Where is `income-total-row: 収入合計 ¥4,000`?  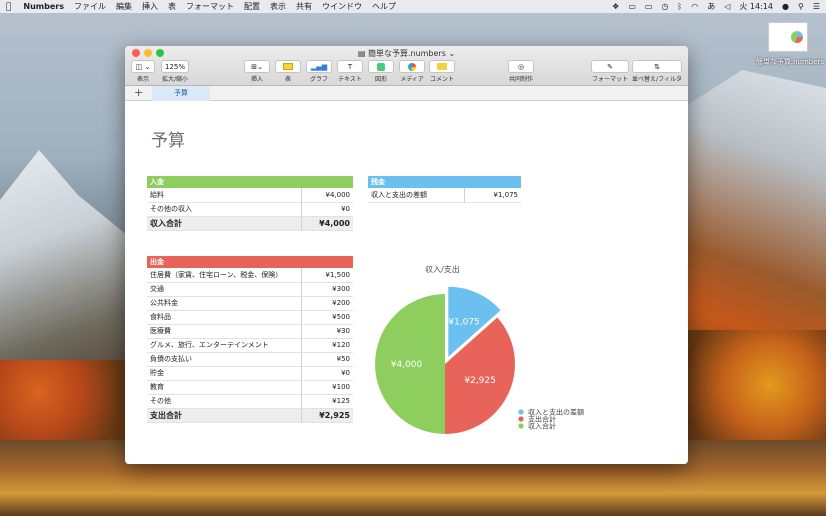
income-total-row: 収入合計 ¥4,000 is located at coordinates (250, 223).